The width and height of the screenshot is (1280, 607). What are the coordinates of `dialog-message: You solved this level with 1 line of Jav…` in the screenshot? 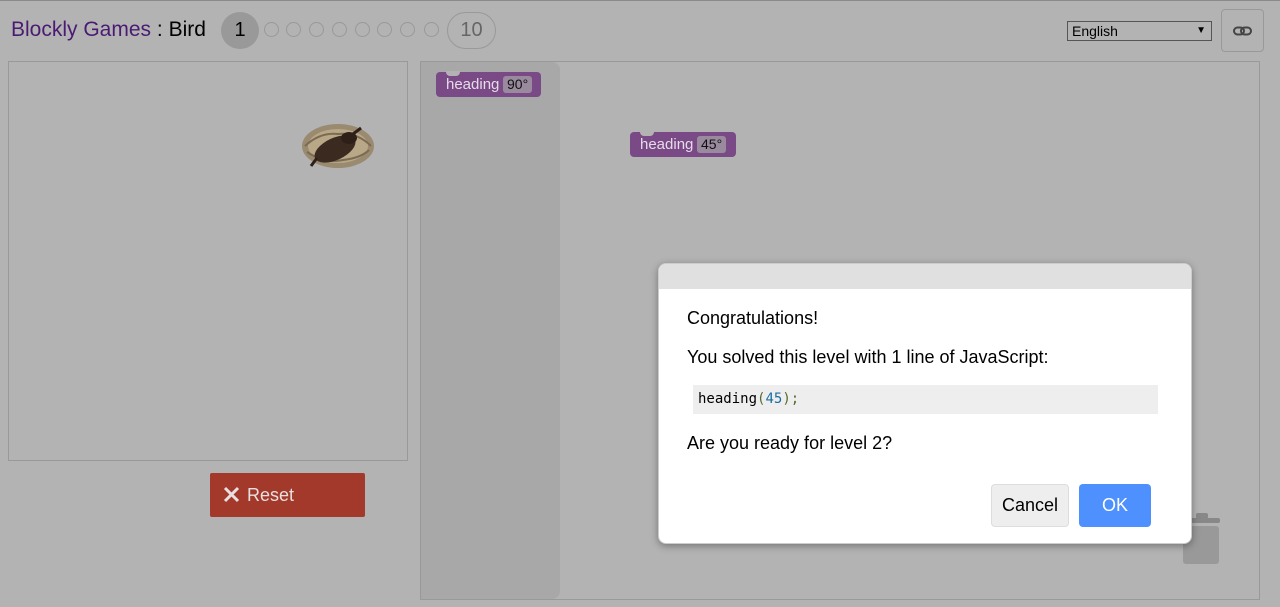 It's located at (868, 357).